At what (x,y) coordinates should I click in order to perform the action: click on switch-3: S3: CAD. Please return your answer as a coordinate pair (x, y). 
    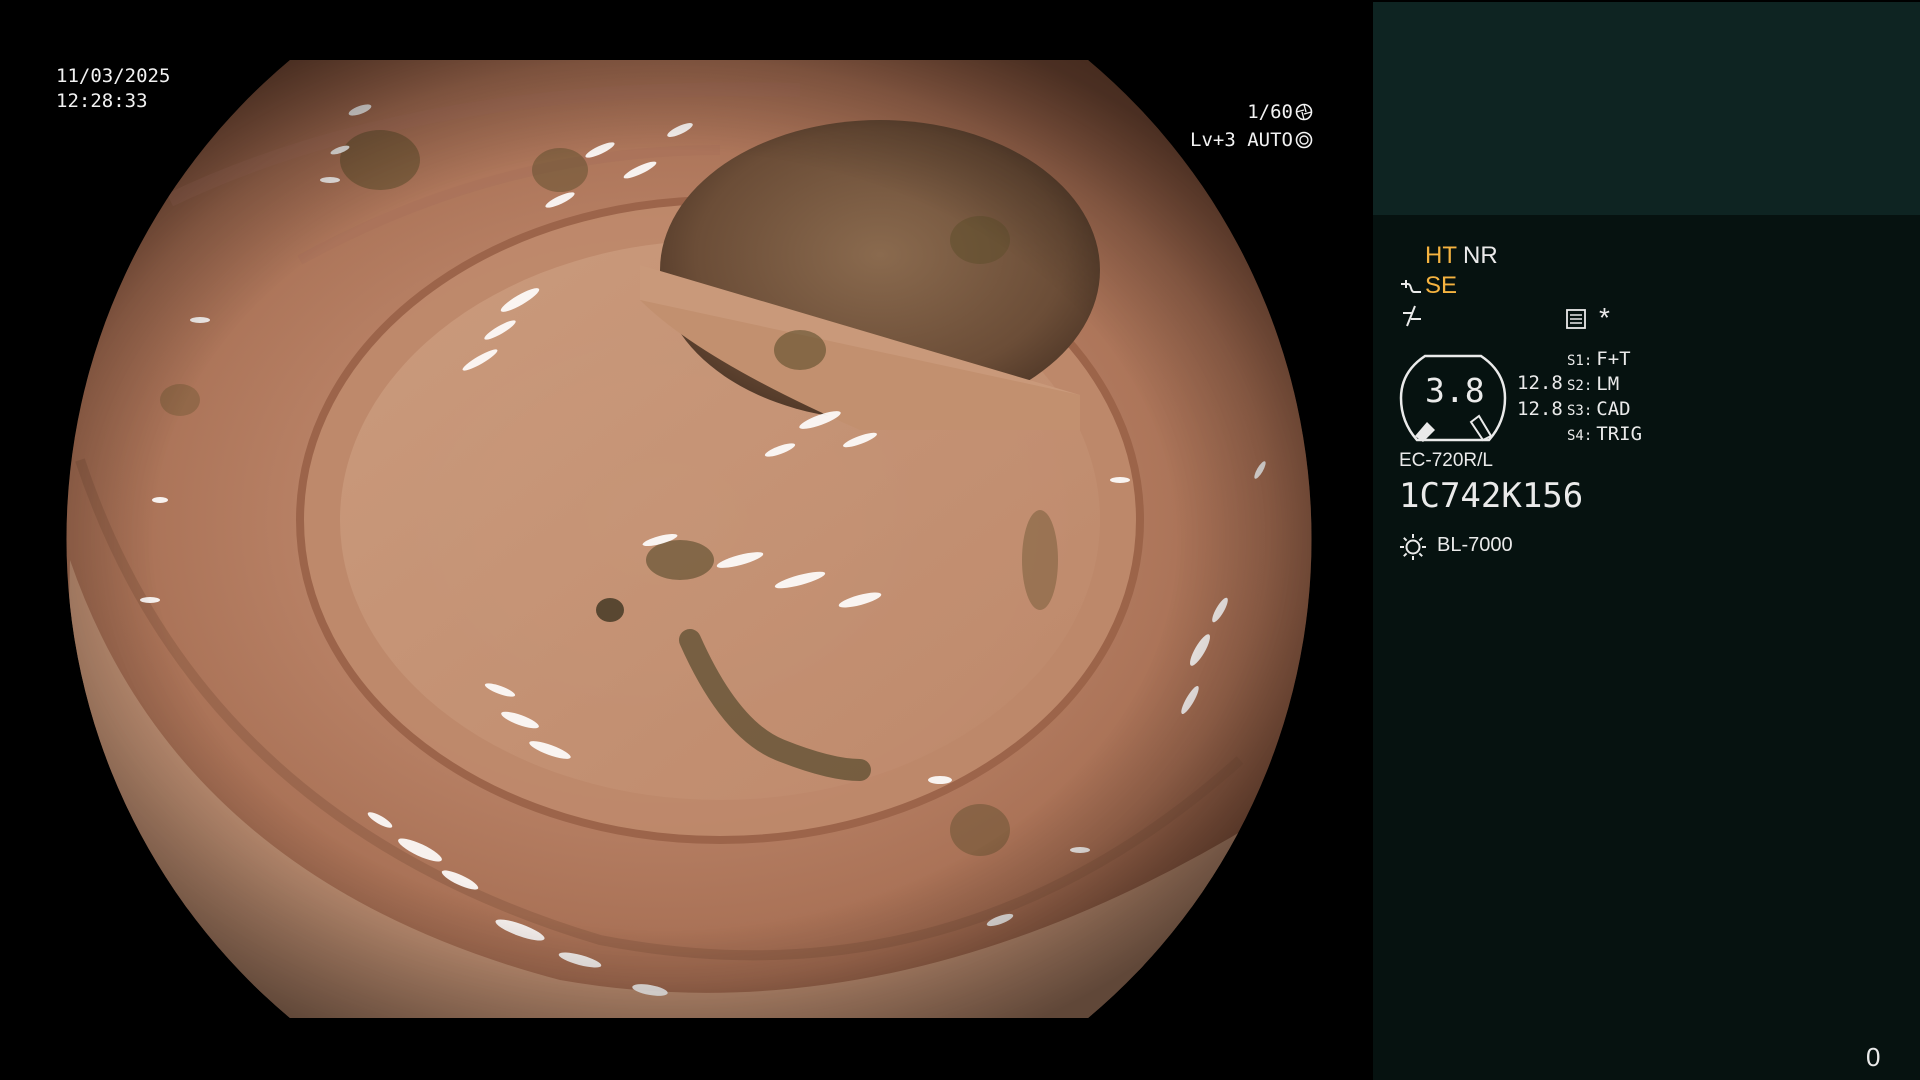
    Looking at the image, I should click on (1599, 409).